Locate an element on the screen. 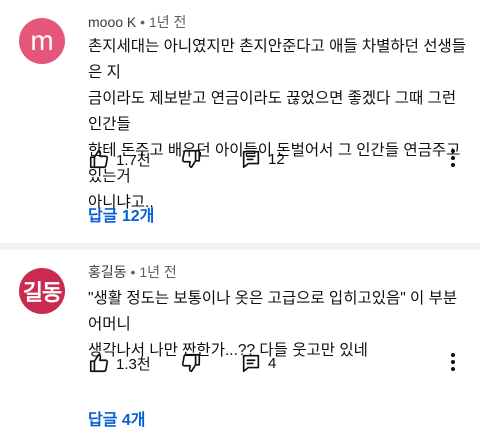  view-replies-link: 답글 4개 is located at coordinates (117, 418).